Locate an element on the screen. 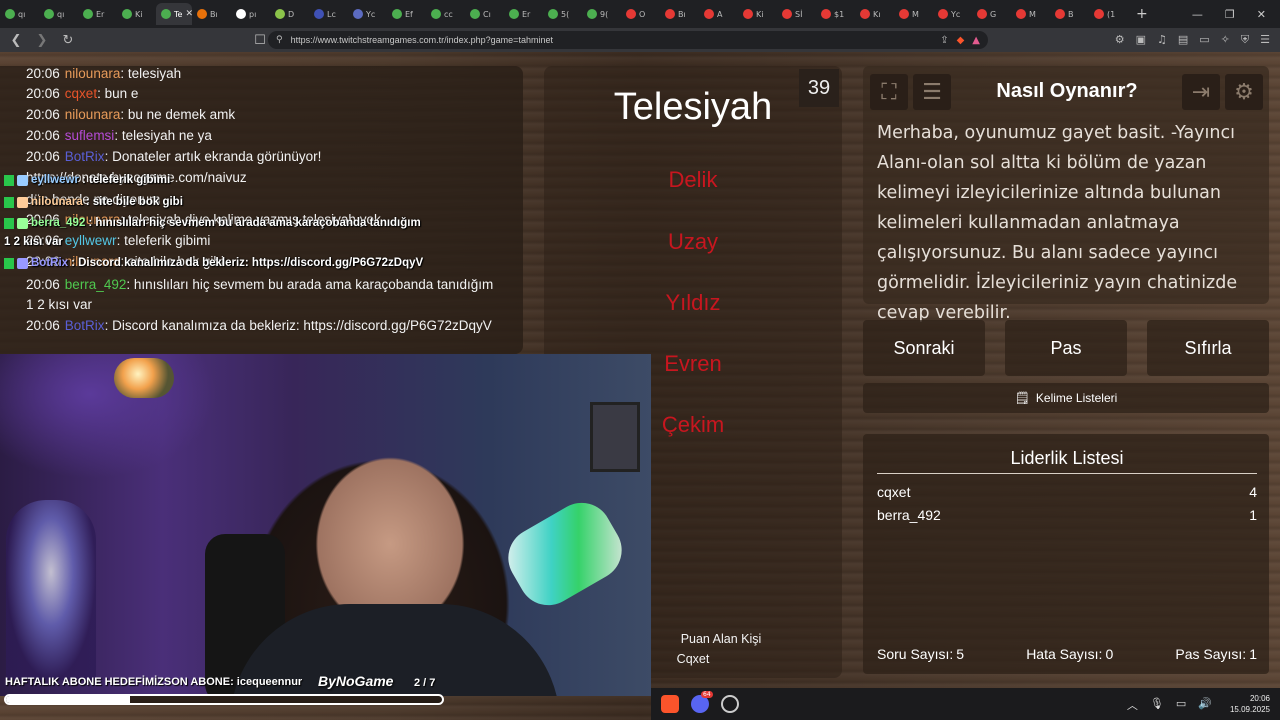 This screenshot has height=720, width=1280. notes-button: ☰ is located at coordinates (932, 92).